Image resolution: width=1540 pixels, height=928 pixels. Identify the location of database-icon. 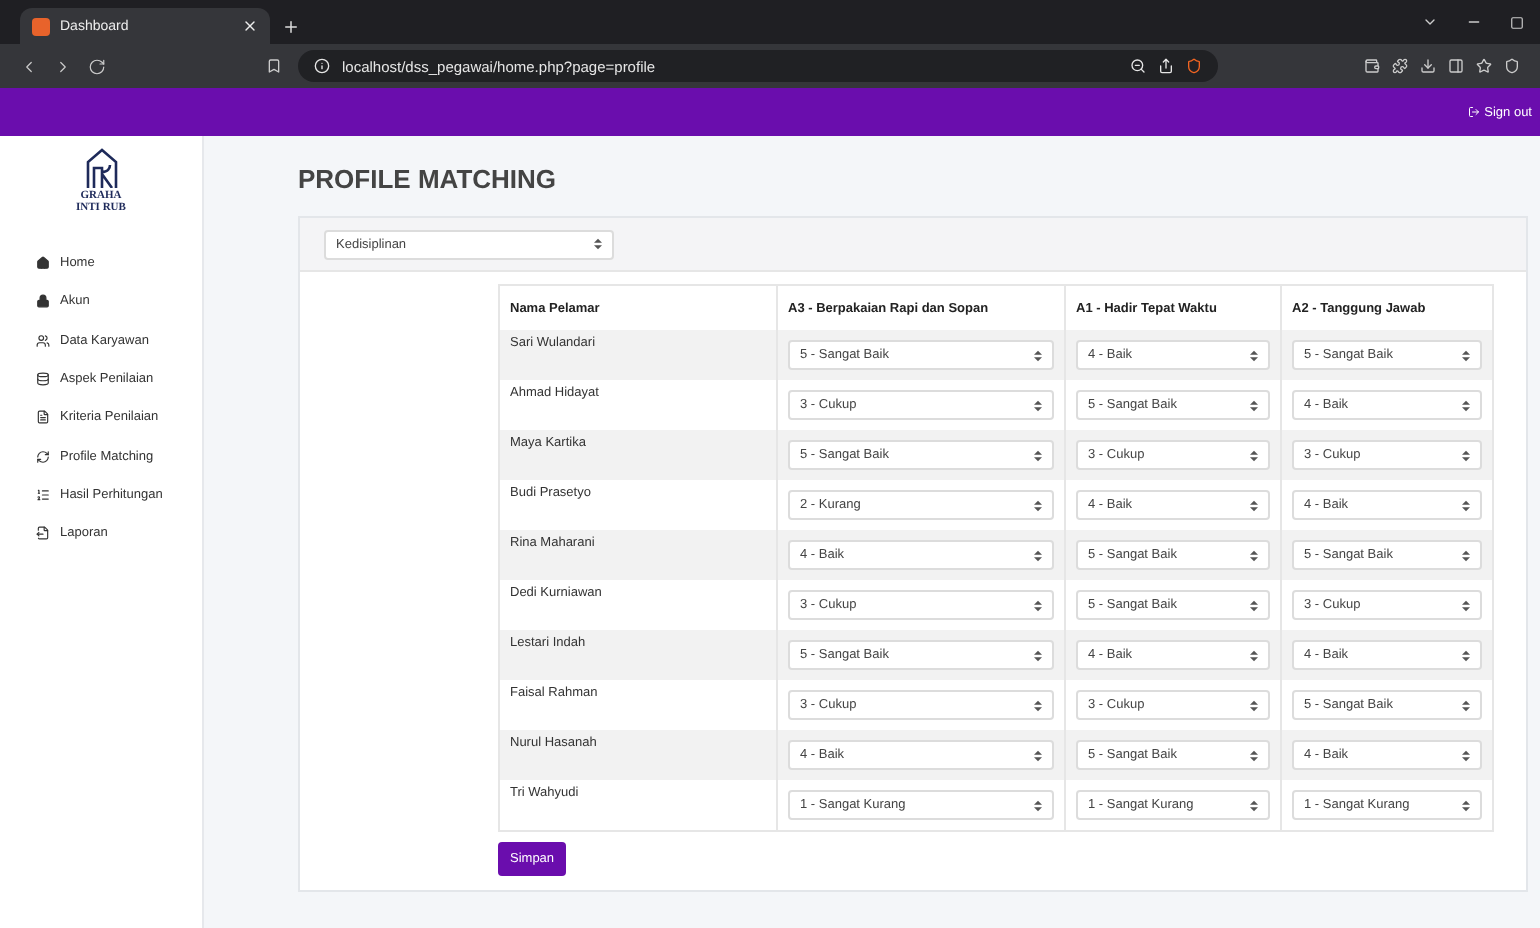
(43, 378).